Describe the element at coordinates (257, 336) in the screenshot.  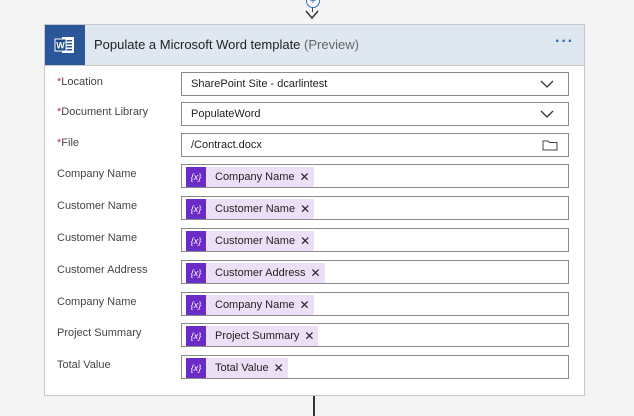
I see `token-label: Project Summary` at that location.